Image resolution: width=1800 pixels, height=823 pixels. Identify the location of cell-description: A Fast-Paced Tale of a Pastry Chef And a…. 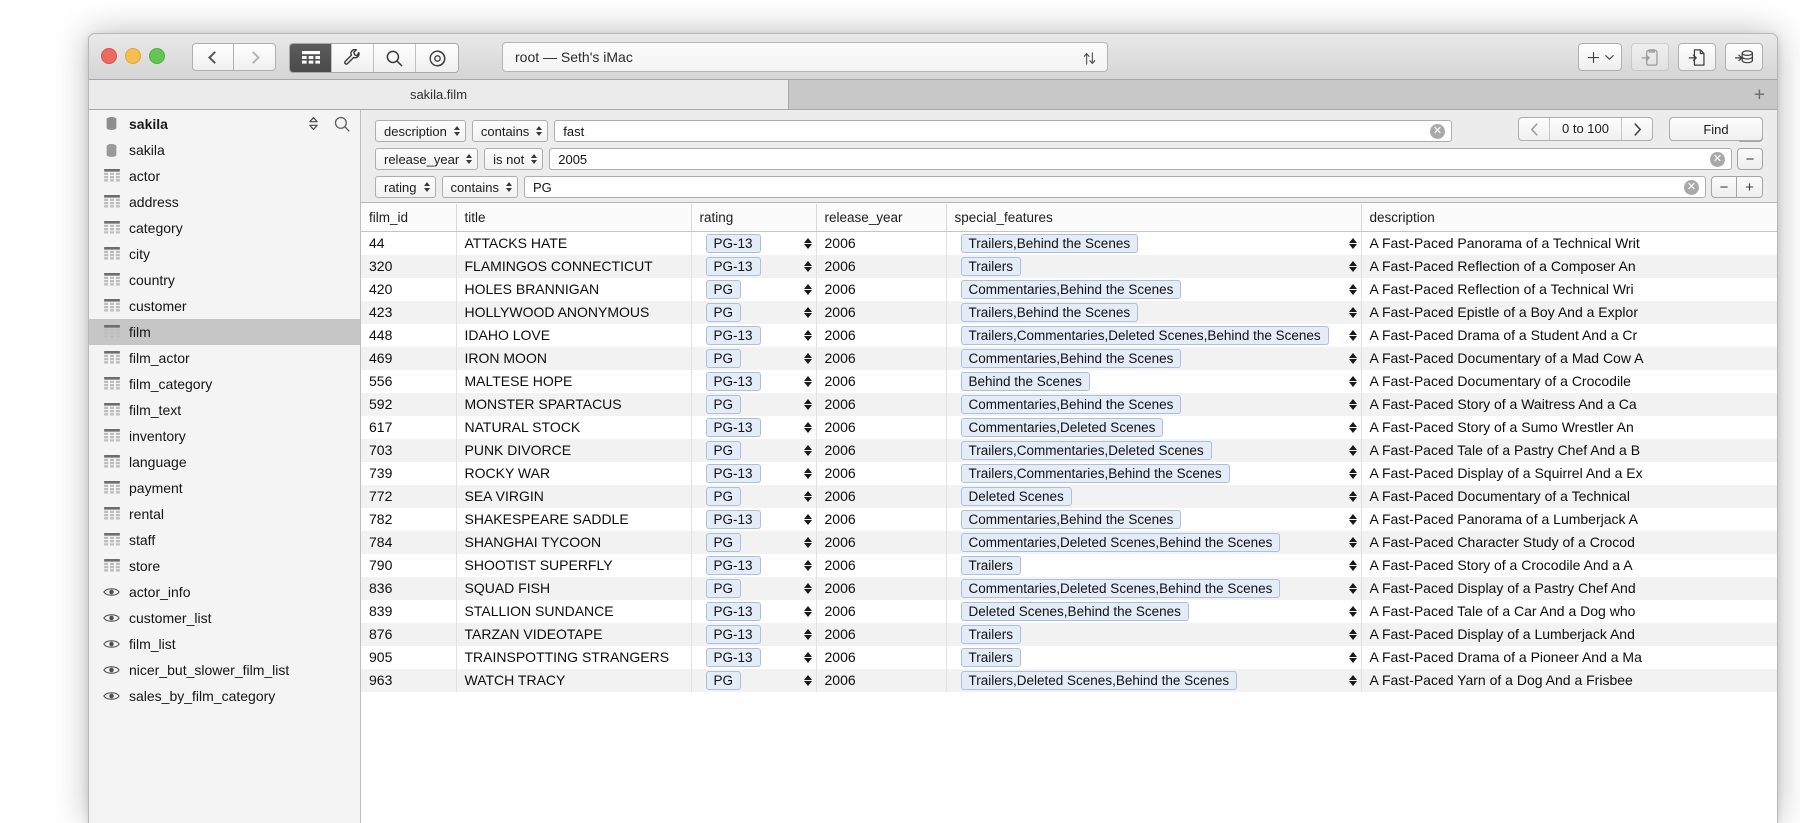
(1569, 450).